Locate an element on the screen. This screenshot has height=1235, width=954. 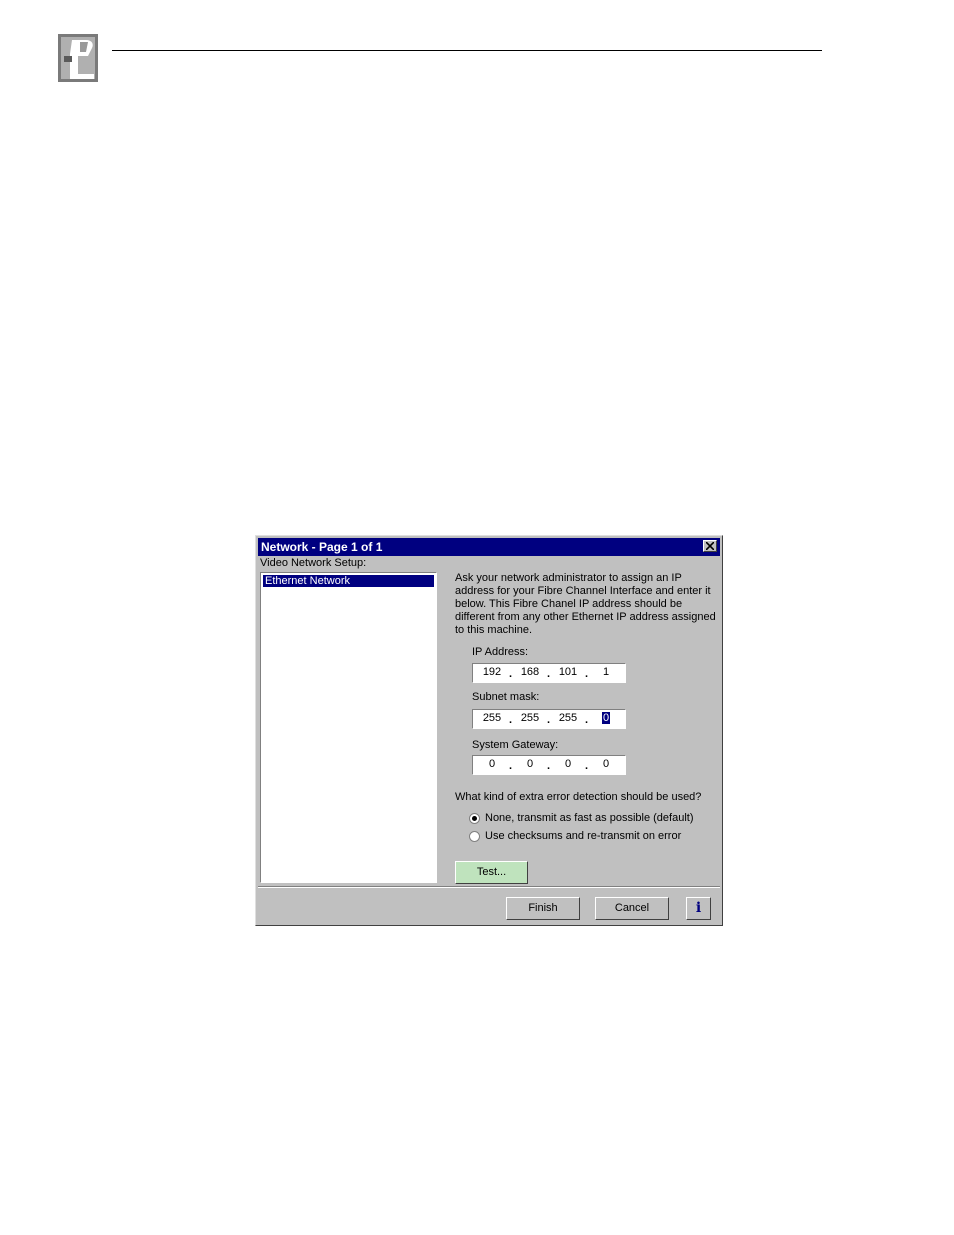
radio-selected-pip is located at coordinates (474, 818).